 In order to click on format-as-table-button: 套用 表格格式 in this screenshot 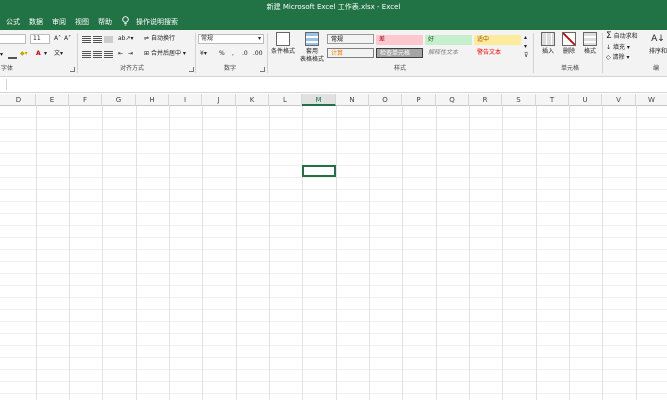, I will do `click(312, 48)`.